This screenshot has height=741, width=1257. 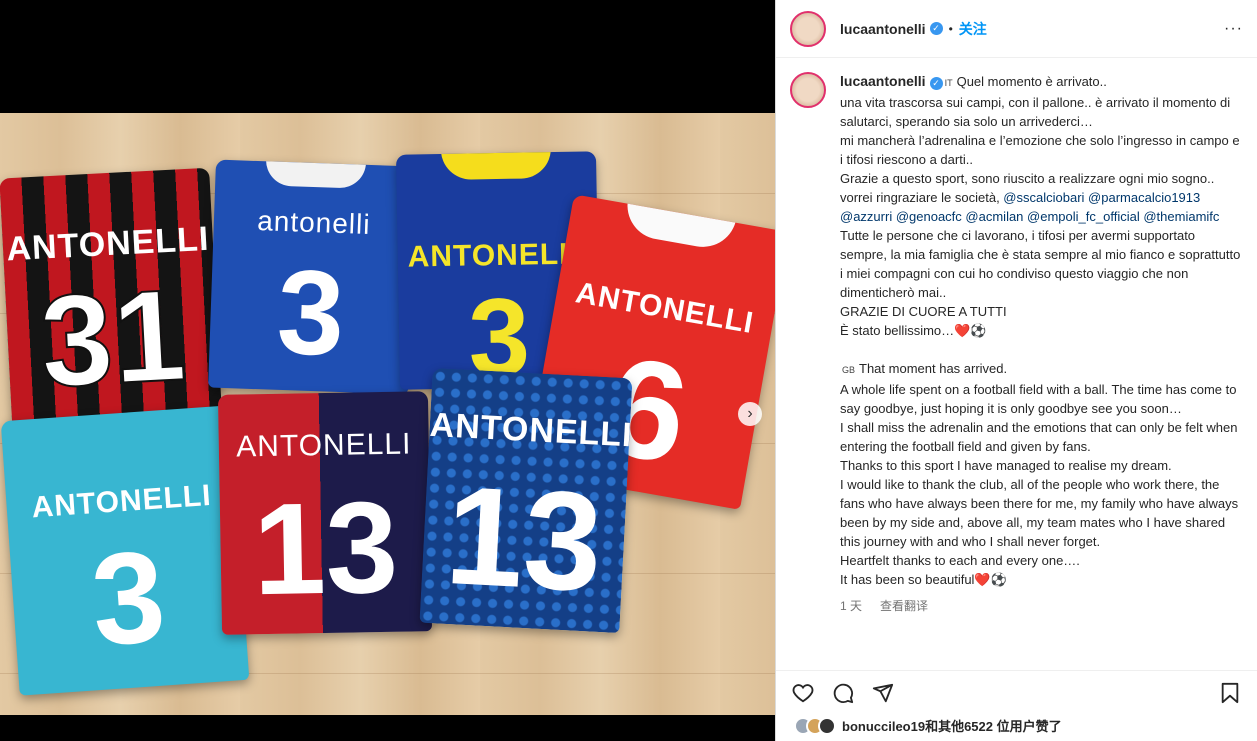 I want to click on jersey-milan: ANTONELLI 31, so click(x=111, y=303).